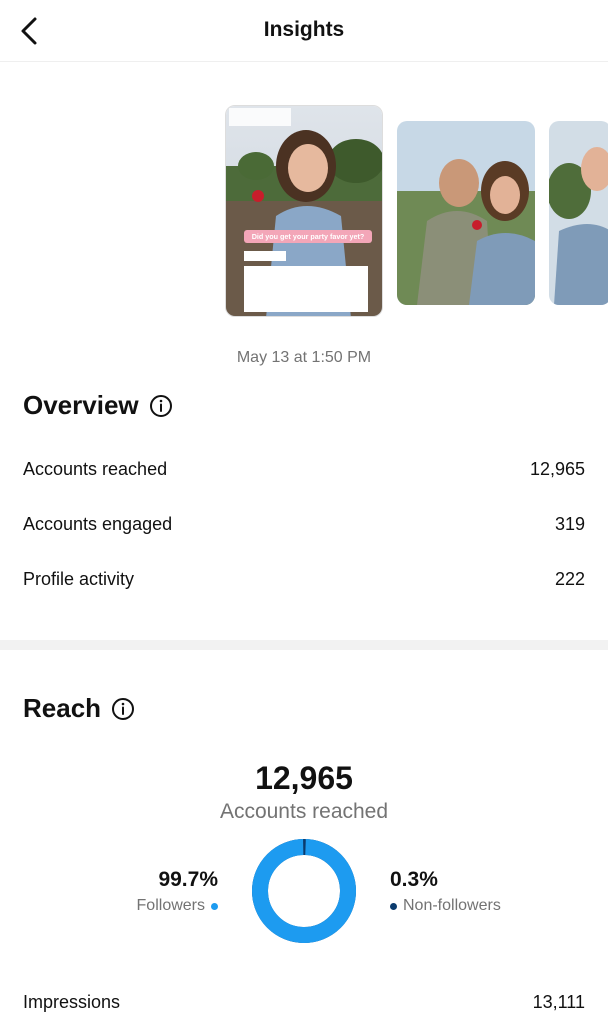 The width and height of the screenshot is (608, 1024). Describe the element at coordinates (214, 906) in the screenshot. I see `followers-dot` at that location.